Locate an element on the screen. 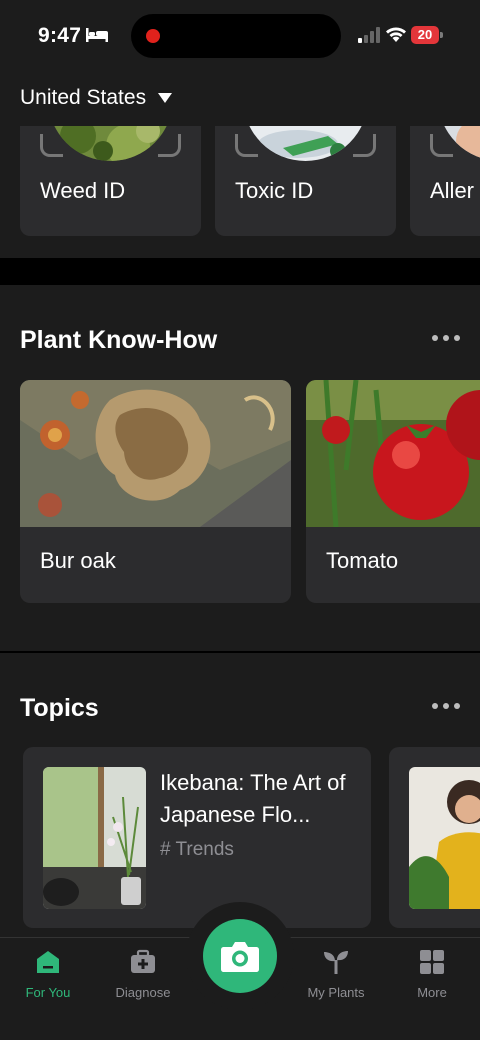 This screenshot has width=480, height=1040. weed-id-card: Weed ID is located at coordinates (110, 181).